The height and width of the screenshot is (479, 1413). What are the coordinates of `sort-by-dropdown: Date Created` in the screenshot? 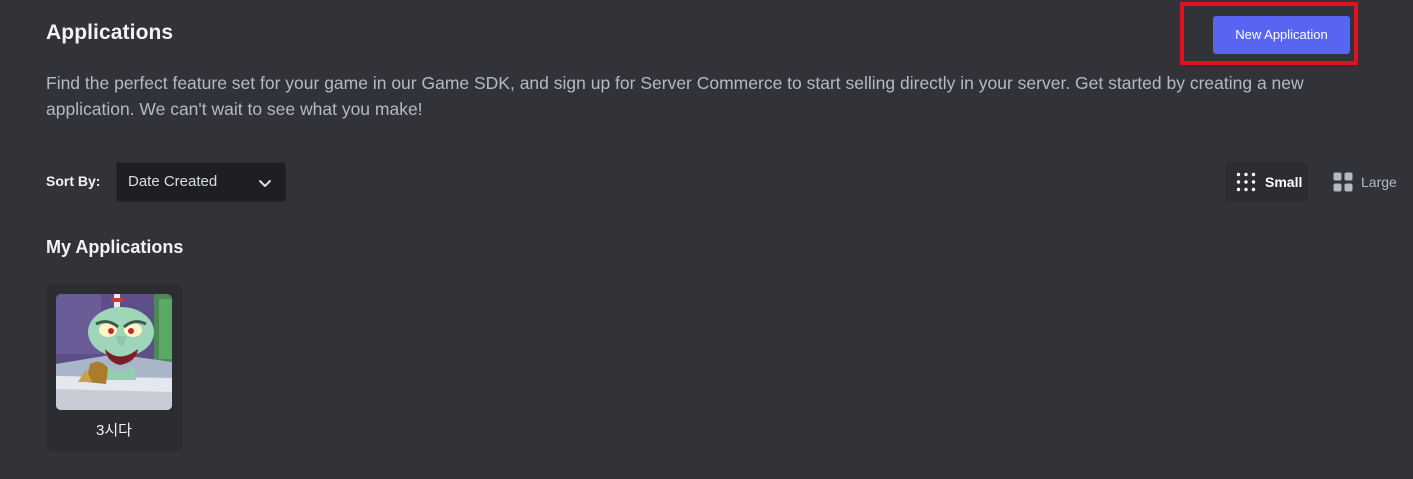 It's located at (201, 182).